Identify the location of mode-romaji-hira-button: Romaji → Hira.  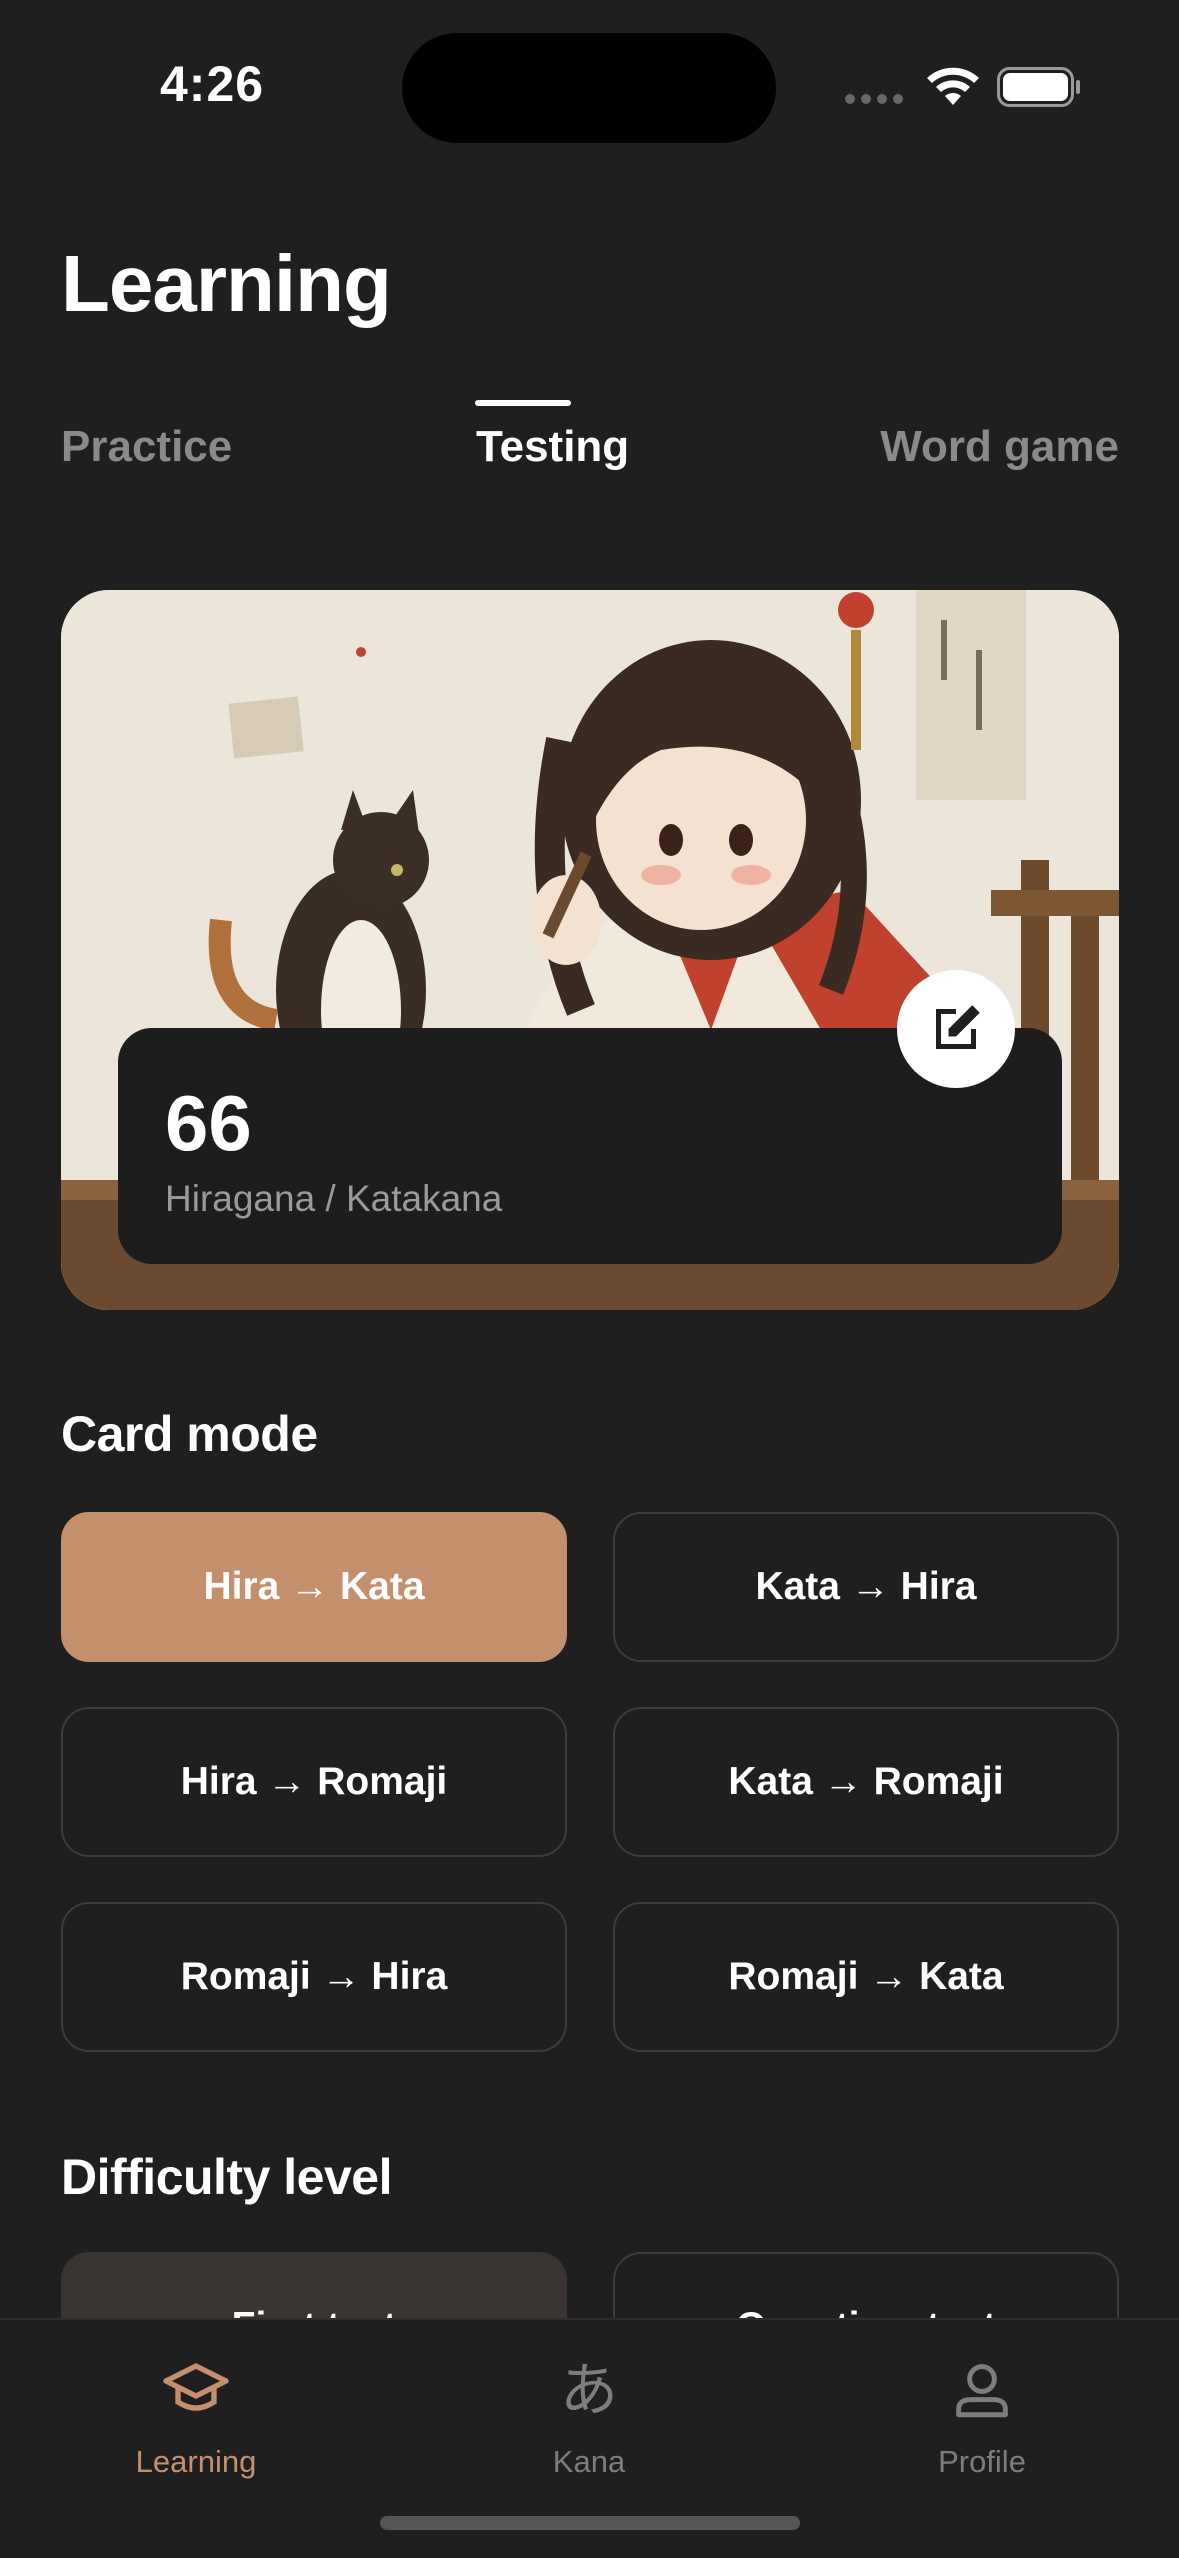
(314, 1977).